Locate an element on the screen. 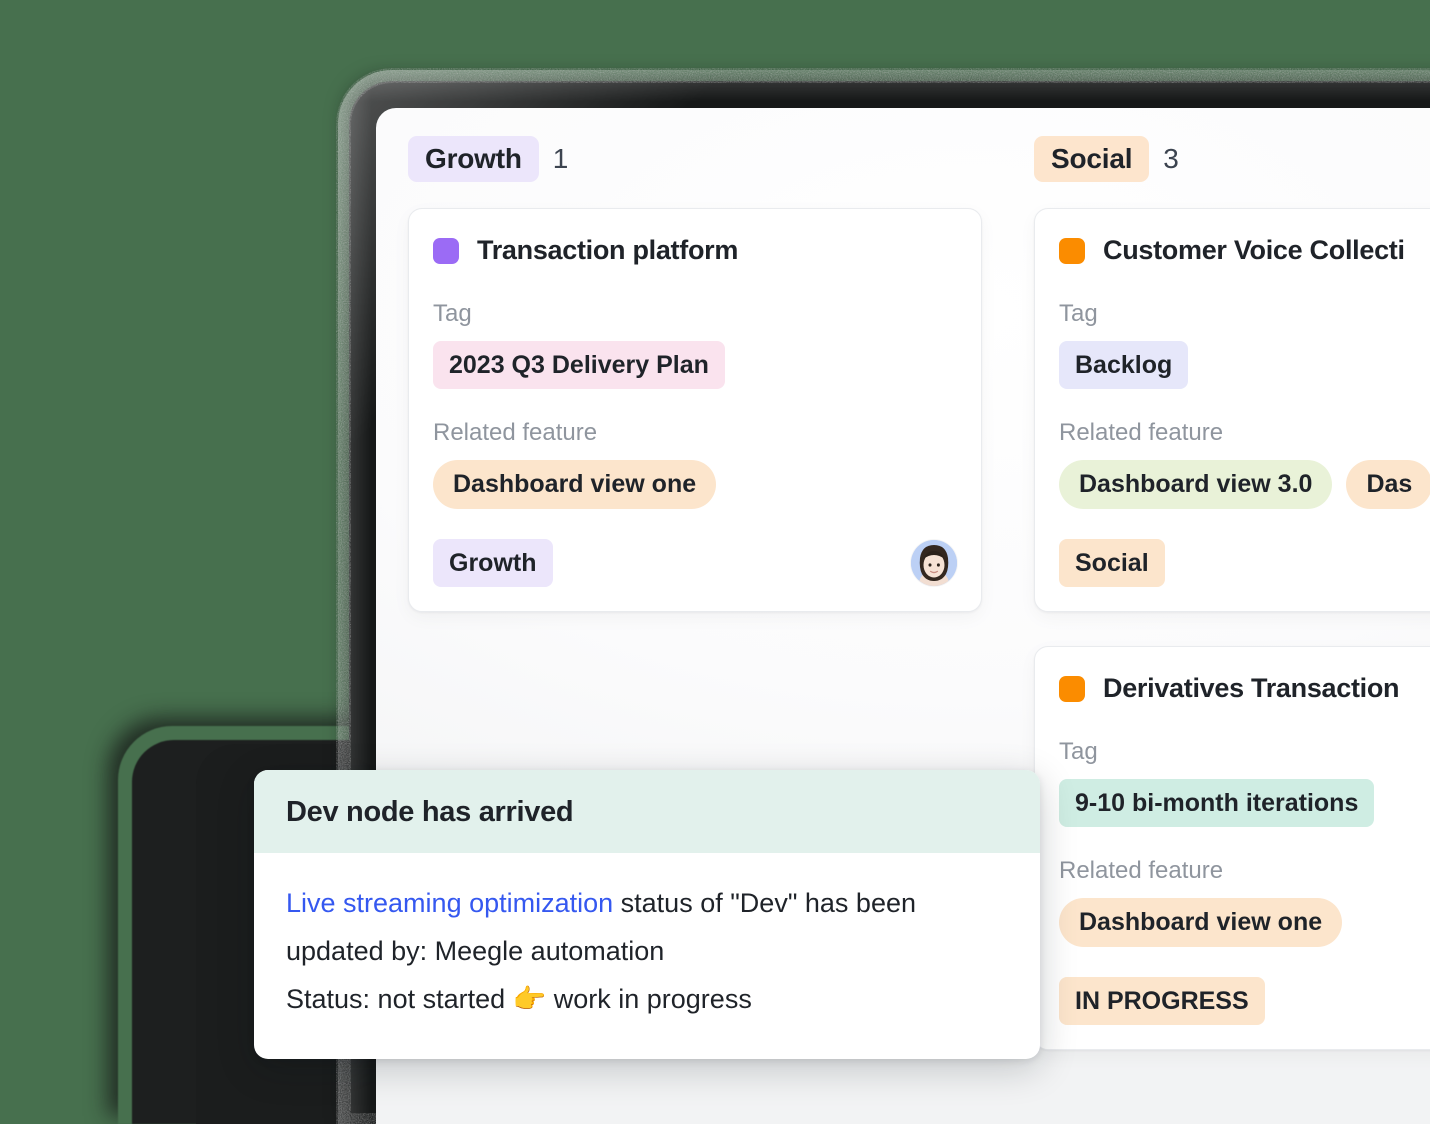 This screenshot has width=1430, height=1124. tag-chip: 9-10 bi-month iterations is located at coordinates (1217, 803).